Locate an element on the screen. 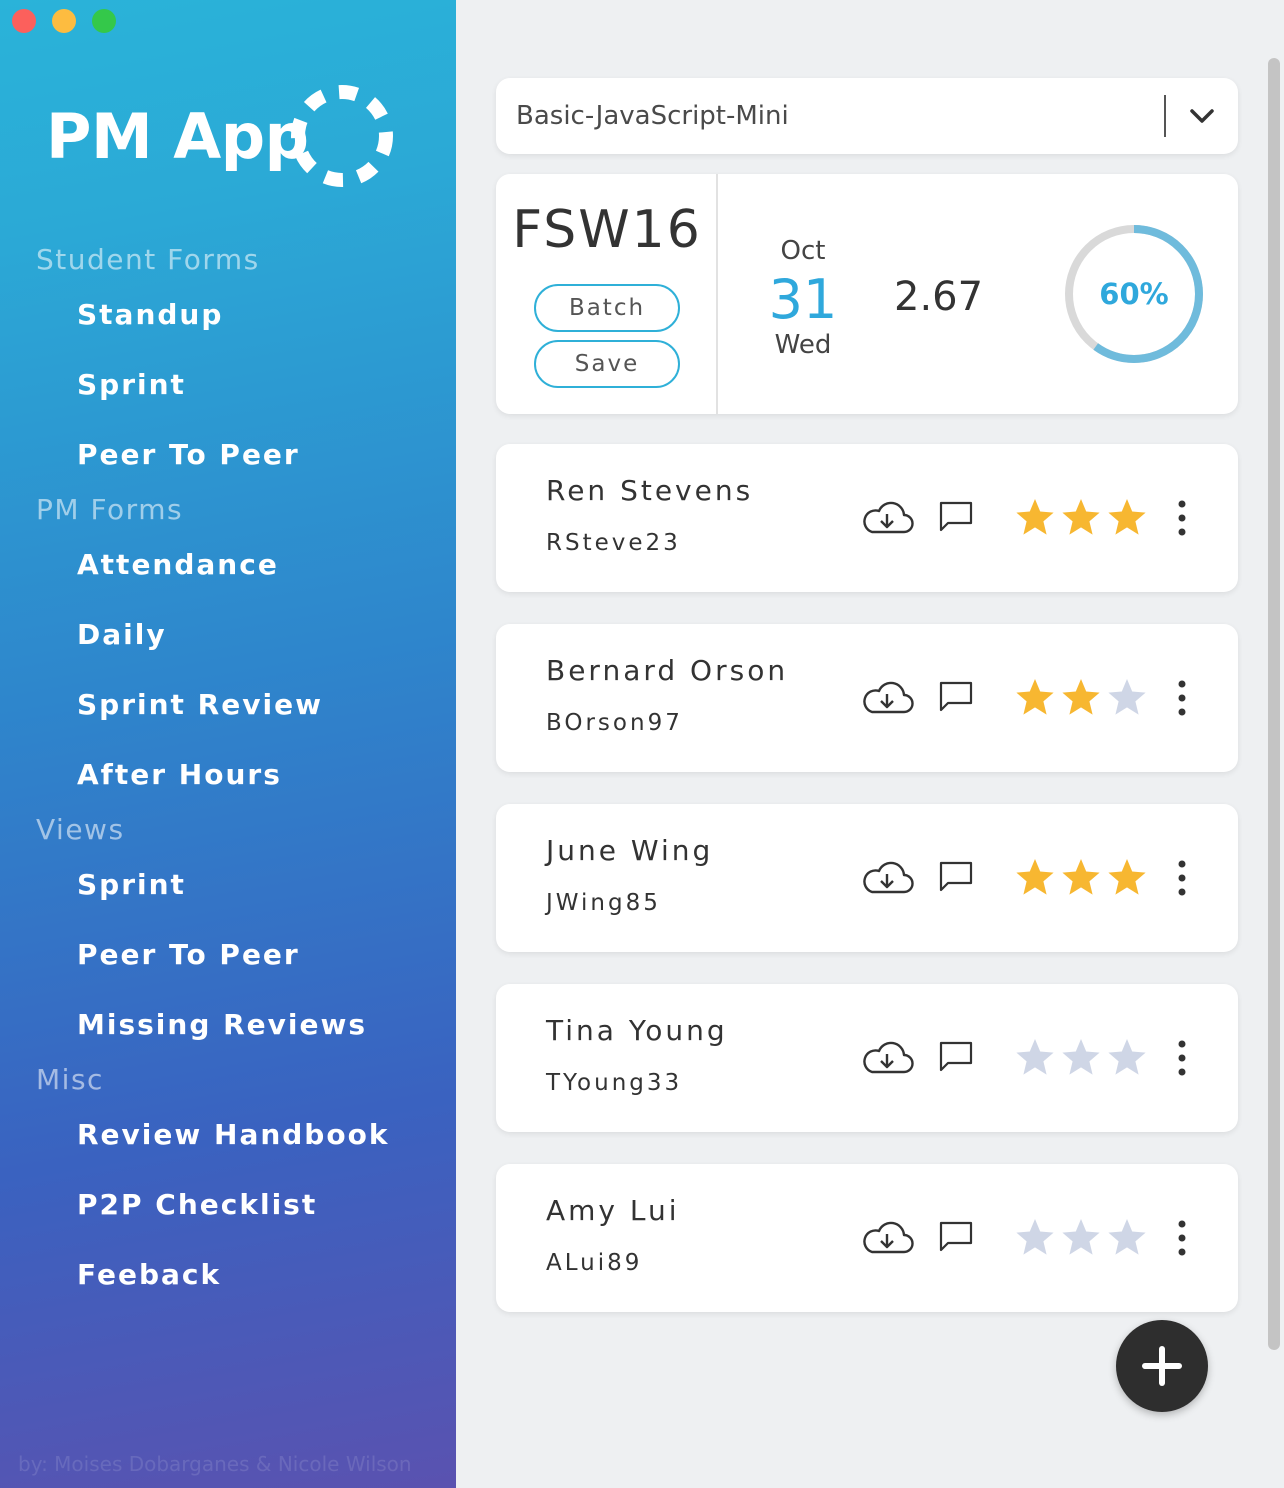 This screenshot has width=1284, height=1488. add-student-button is located at coordinates (1162, 1366).